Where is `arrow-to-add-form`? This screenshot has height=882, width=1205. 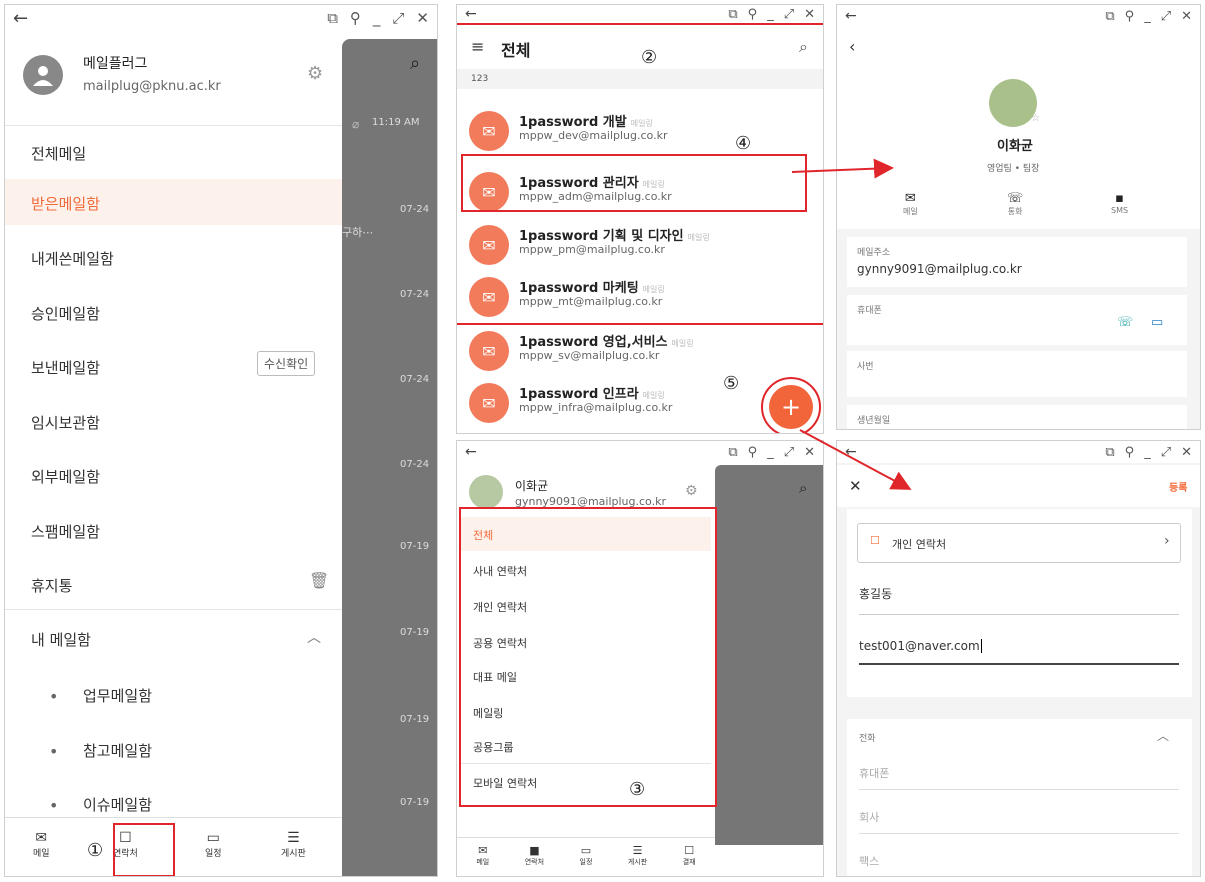
arrow-to-add-form is located at coordinates (855, 459).